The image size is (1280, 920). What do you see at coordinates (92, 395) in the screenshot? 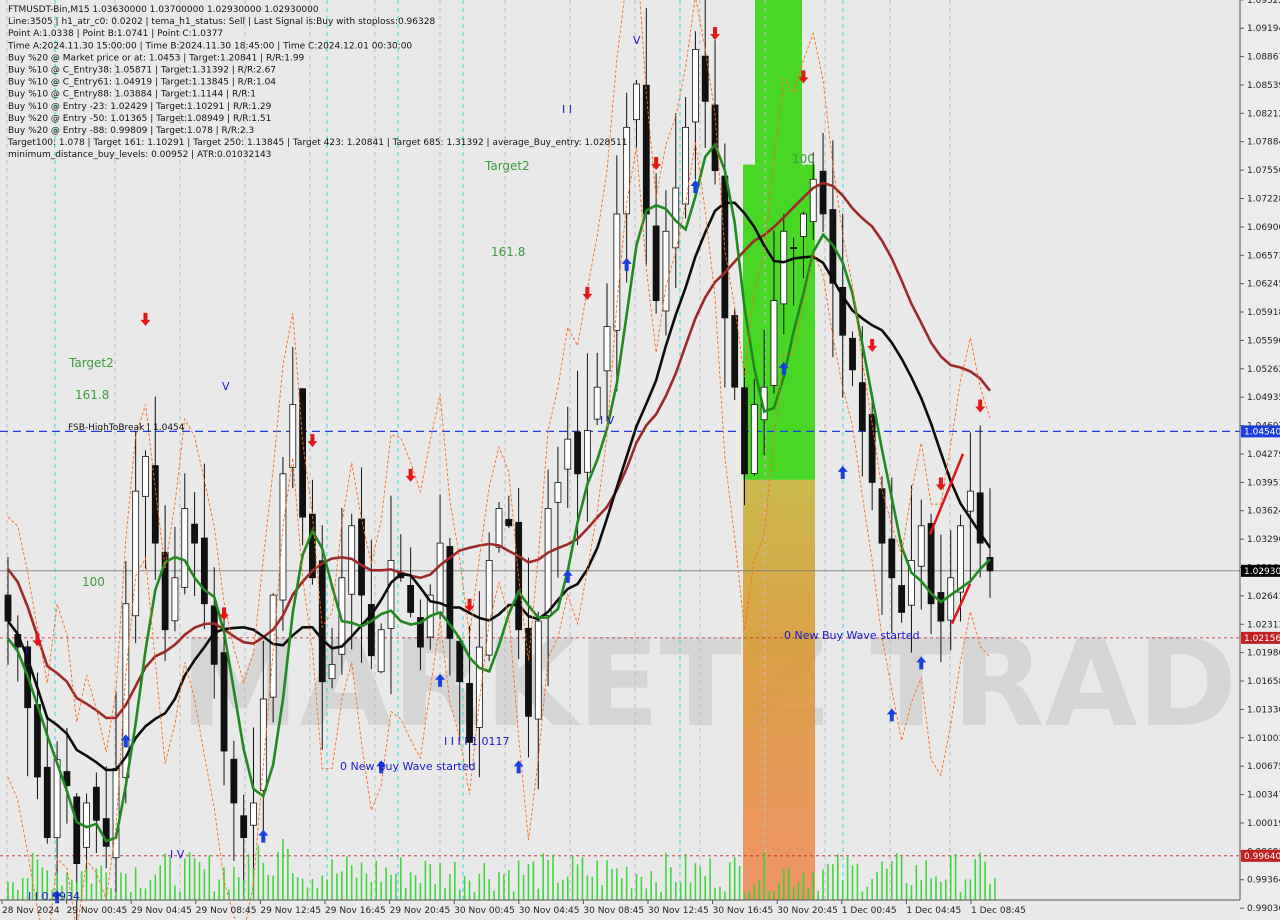
I see `chart-annotation: 161.8` at bounding box center [92, 395].